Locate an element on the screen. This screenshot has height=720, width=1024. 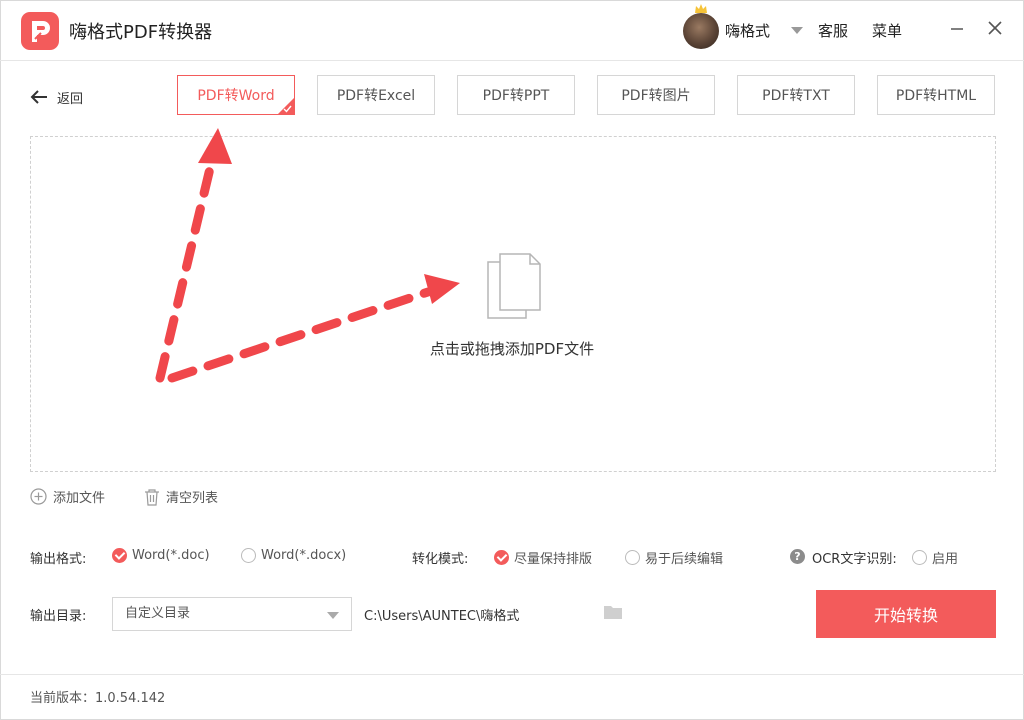
tab-label: PDF转PPT is located at coordinates (516, 96).